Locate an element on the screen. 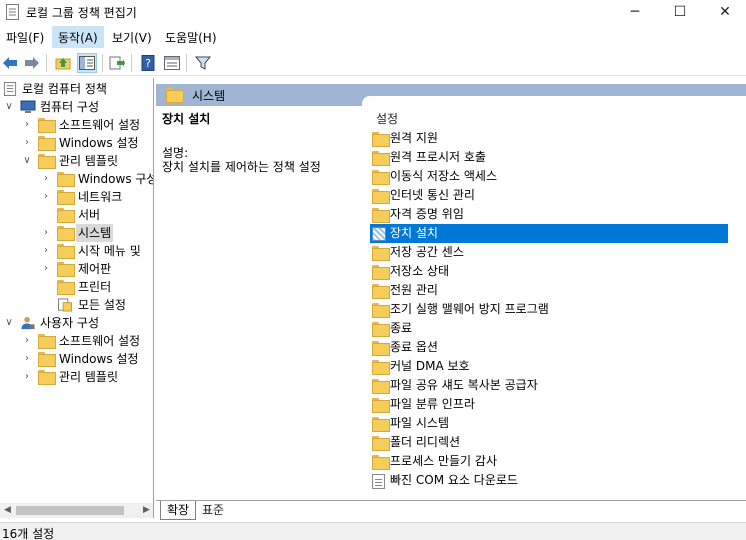 This screenshot has height=540, width=746. list-item: 파일 공유 섀도 복사본 공급자 is located at coordinates (549, 385).